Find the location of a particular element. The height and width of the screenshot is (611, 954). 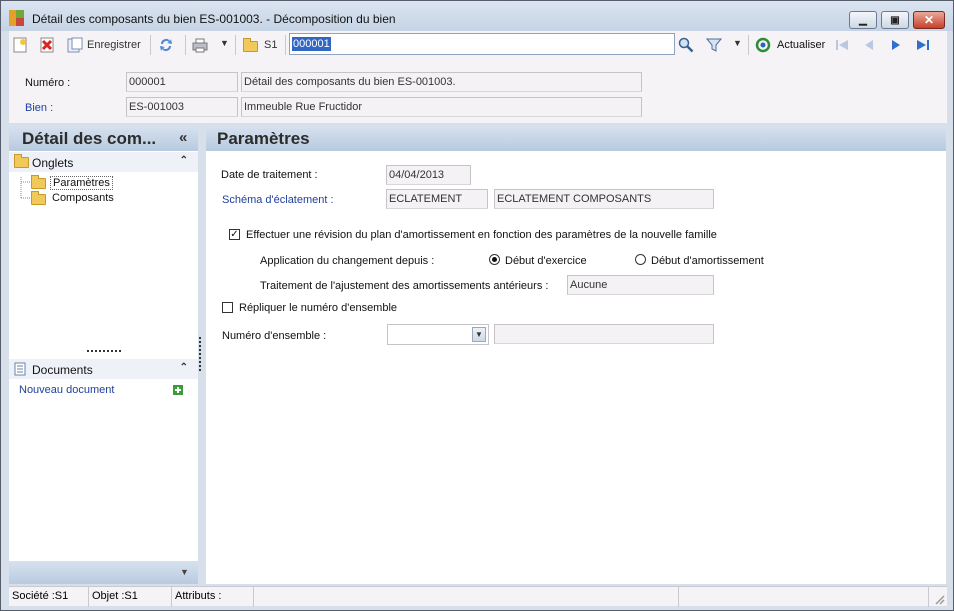

app-icon is located at coordinates (17, 18).